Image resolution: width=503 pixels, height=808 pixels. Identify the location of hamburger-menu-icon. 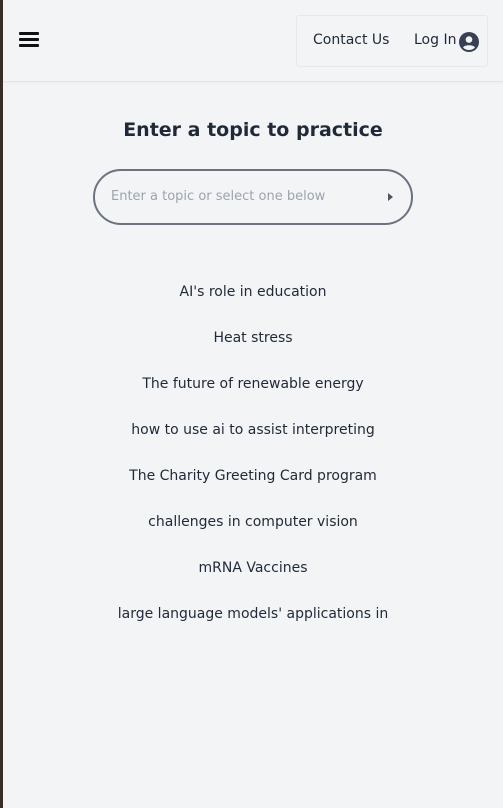
(29, 40).